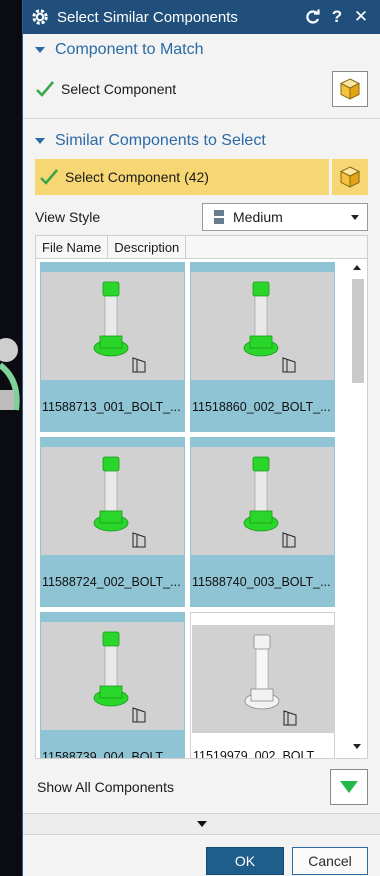 The width and height of the screenshot is (380, 876). What do you see at coordinates (361, 17) in the screenshot?
I see `close-icon: ✕` at bounding box center [361, 17].